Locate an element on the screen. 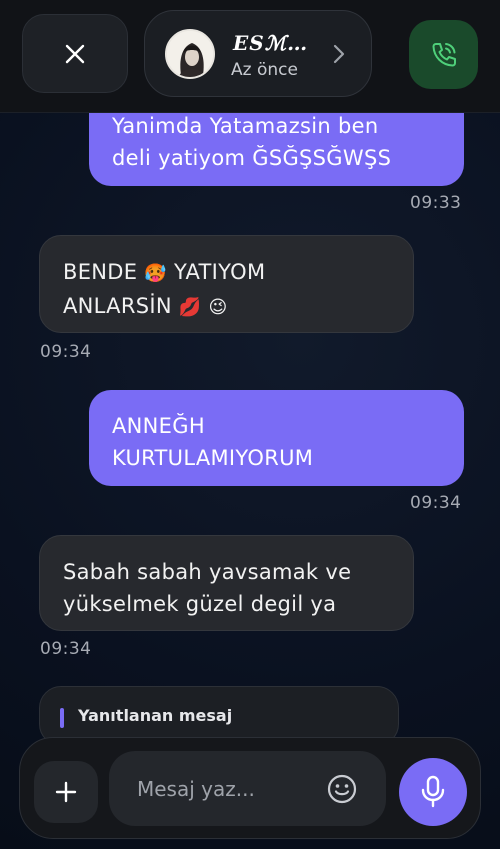 This screenshot has width=500, height=849. chat-header: ESℳ… Az önce is located at coordinates (250, 56).